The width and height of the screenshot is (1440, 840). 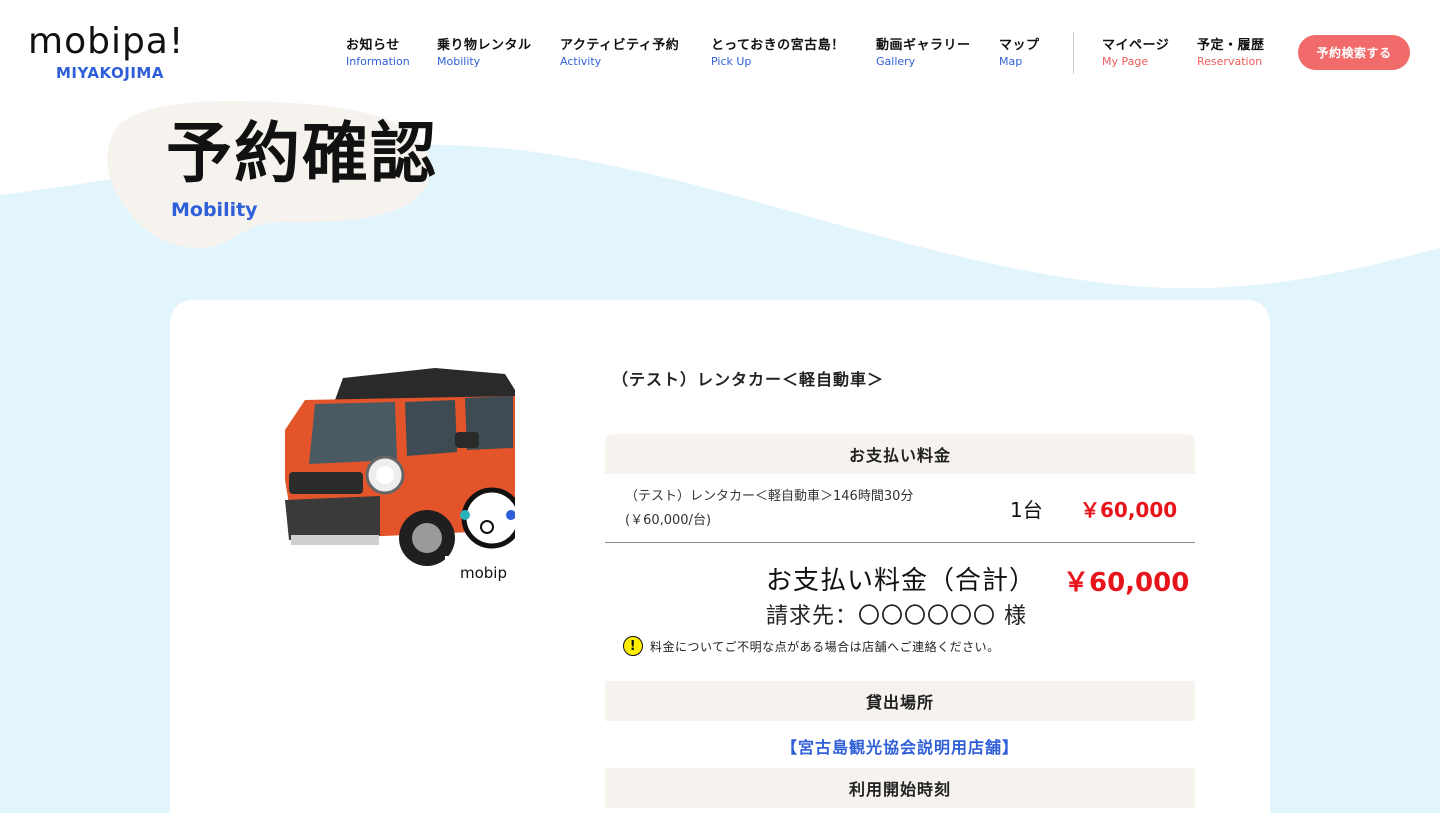 What do you see at coordinates (110, 73) in the screenshot?
I see `logo-subtext: MIYAKOJIMA` at bounding box center [110, 73].